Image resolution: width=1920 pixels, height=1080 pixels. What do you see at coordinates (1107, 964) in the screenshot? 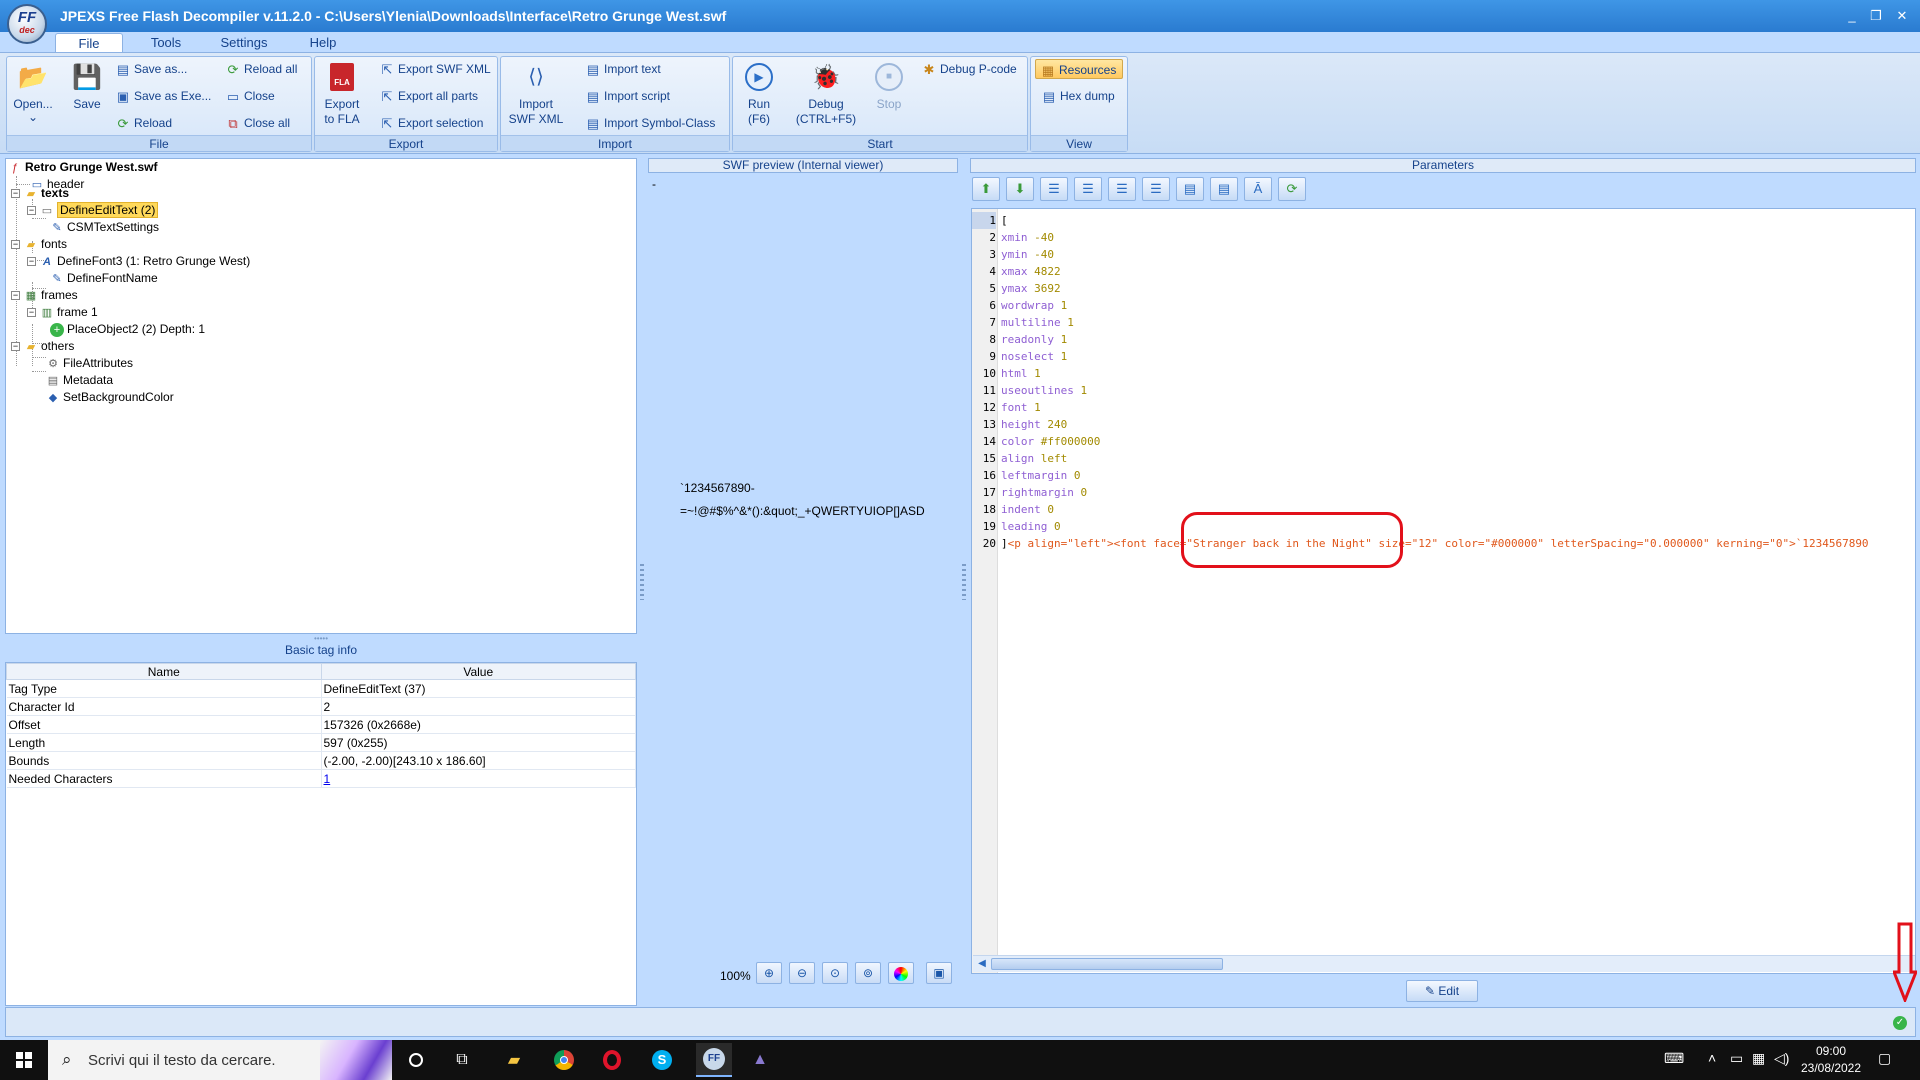
I see `scrollbar-thumb` at bounding box center [1107, 964].